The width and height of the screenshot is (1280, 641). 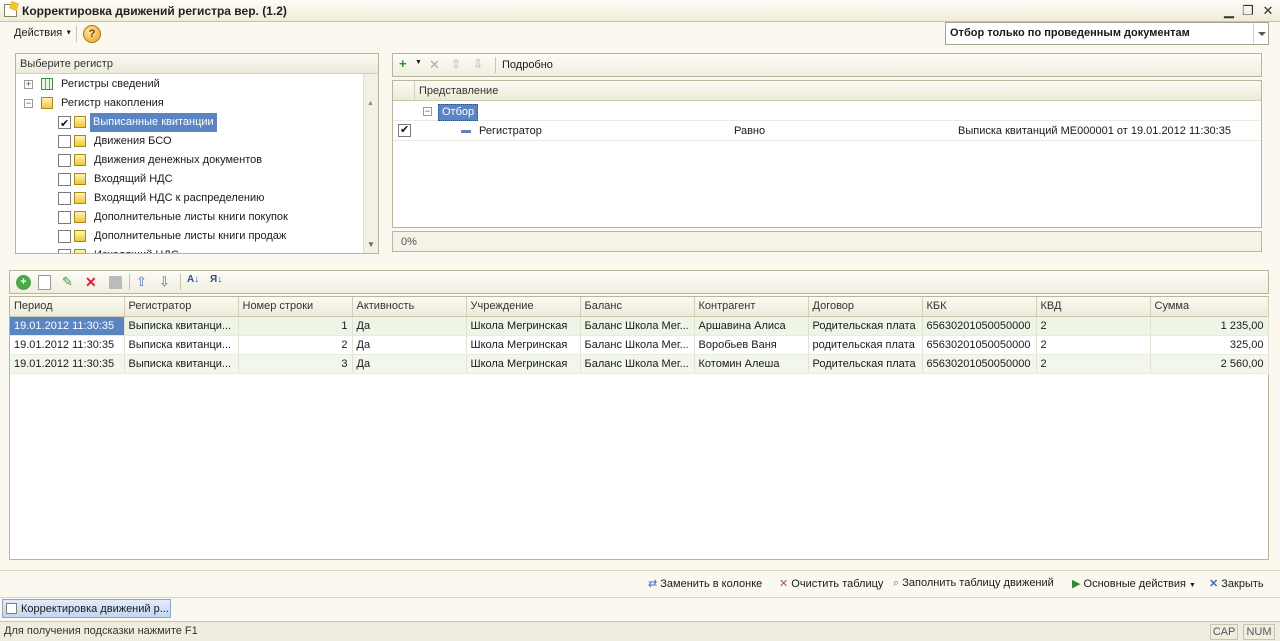 I want to click on column-header: Активность, so click(x=409, y=307).